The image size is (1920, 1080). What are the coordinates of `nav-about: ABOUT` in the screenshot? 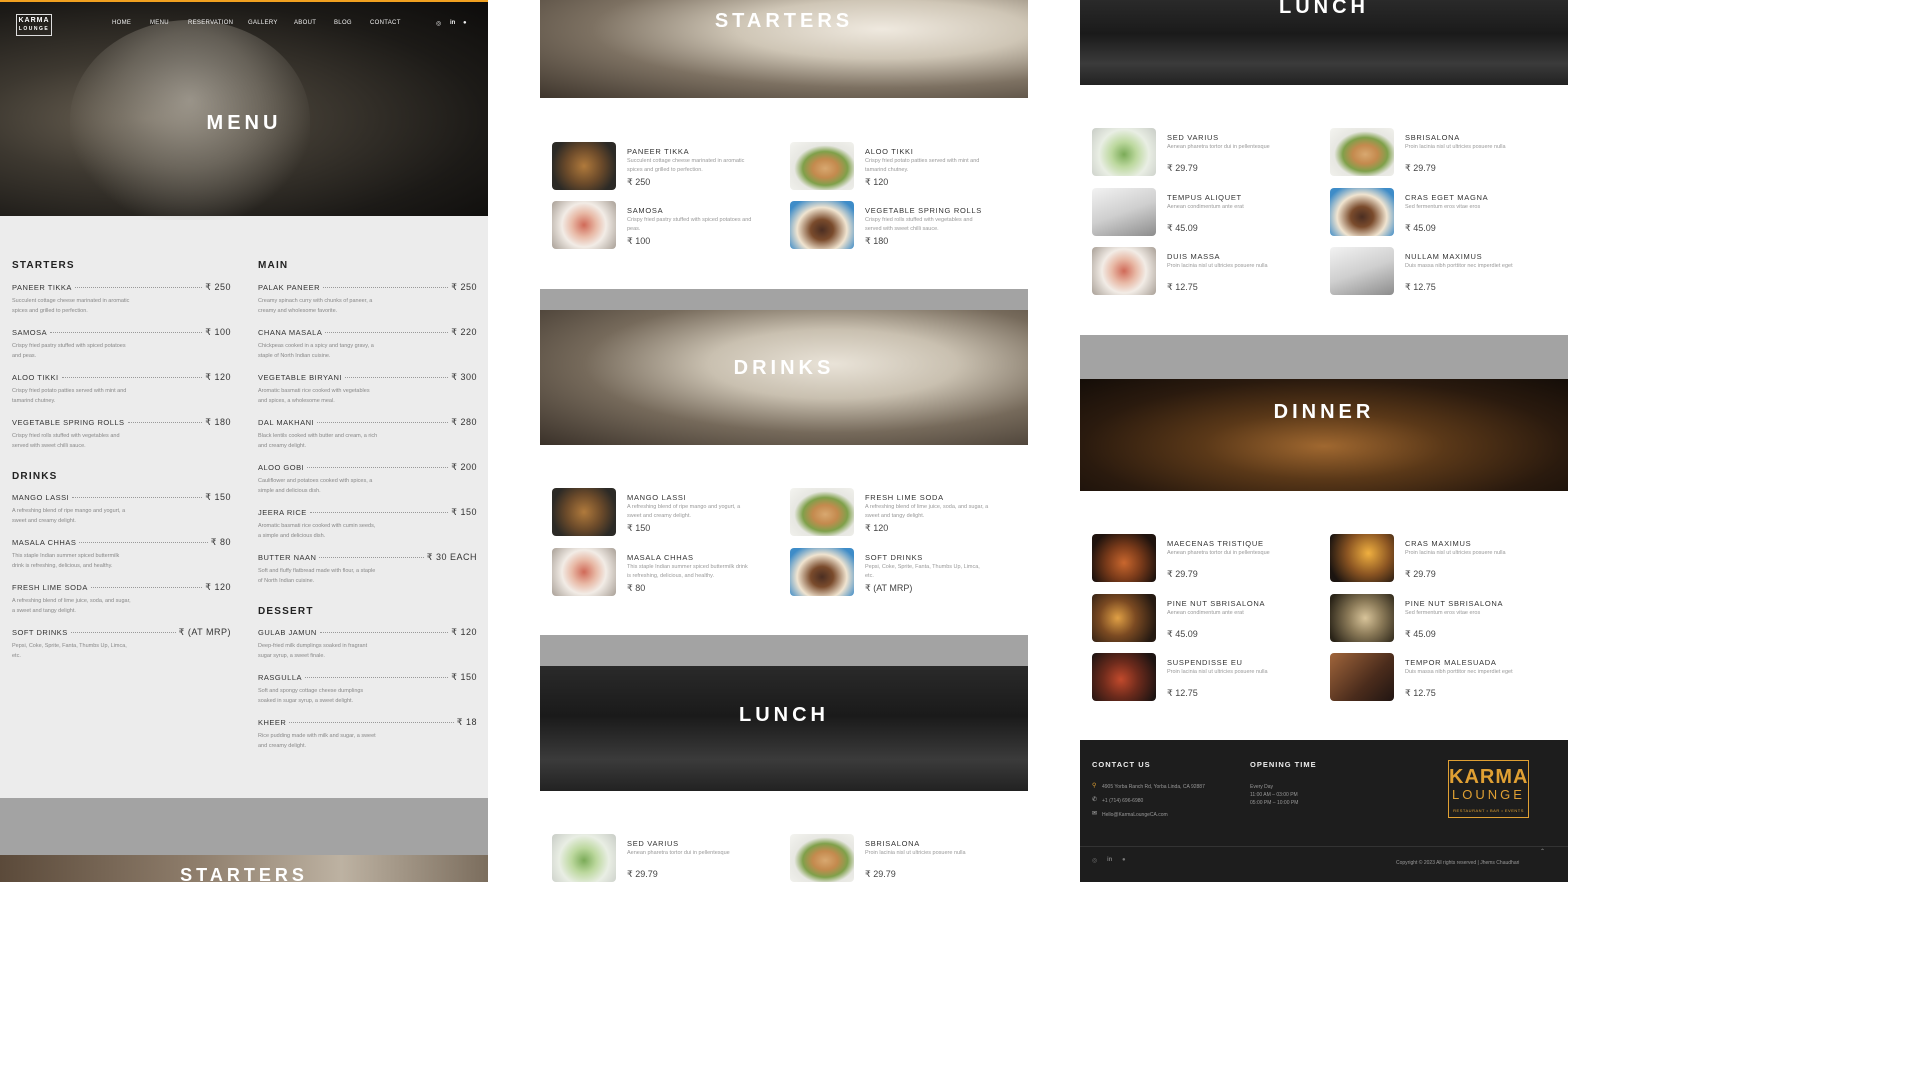 It's located at (305, 23).